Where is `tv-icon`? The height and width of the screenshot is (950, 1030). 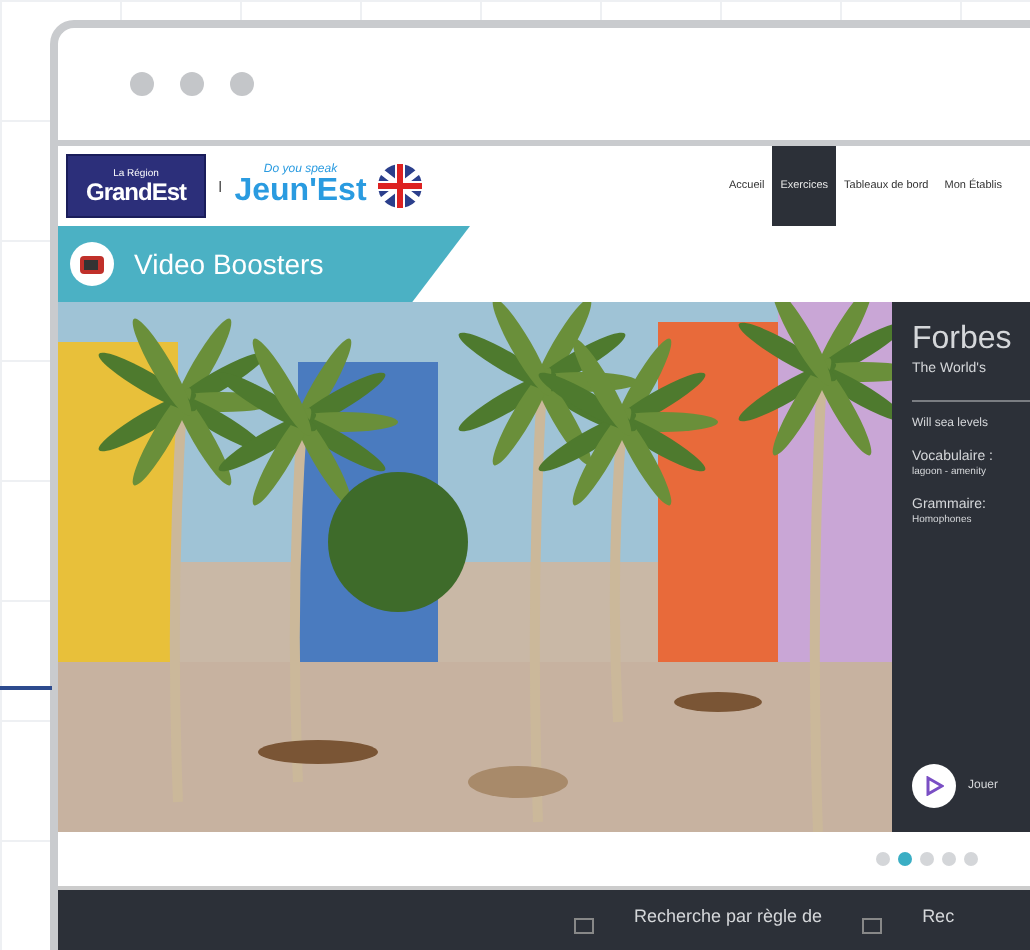
tv-icon is located at coordinates (92, 264).